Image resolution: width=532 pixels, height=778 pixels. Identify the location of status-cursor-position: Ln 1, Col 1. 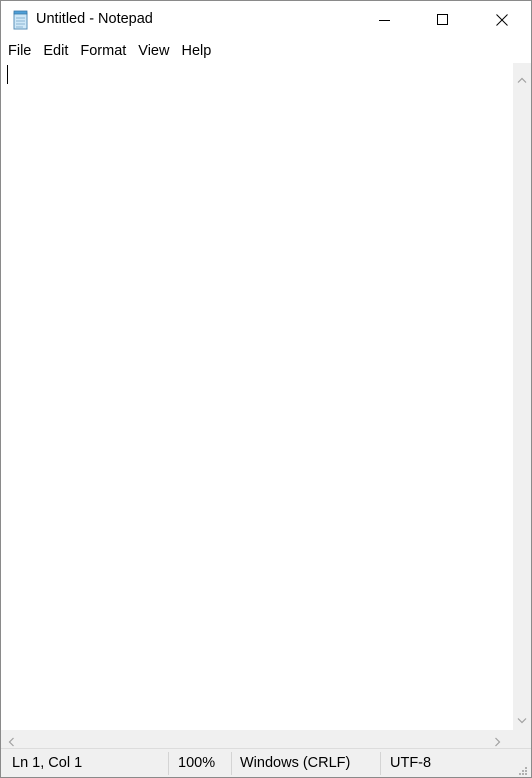
(47, 763).